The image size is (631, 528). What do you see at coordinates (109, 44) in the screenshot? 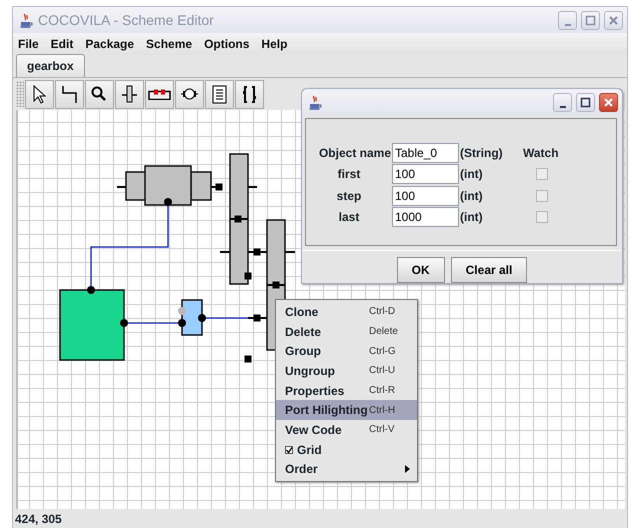
I see `menu-item: Package` at bounding box center [109, 44].